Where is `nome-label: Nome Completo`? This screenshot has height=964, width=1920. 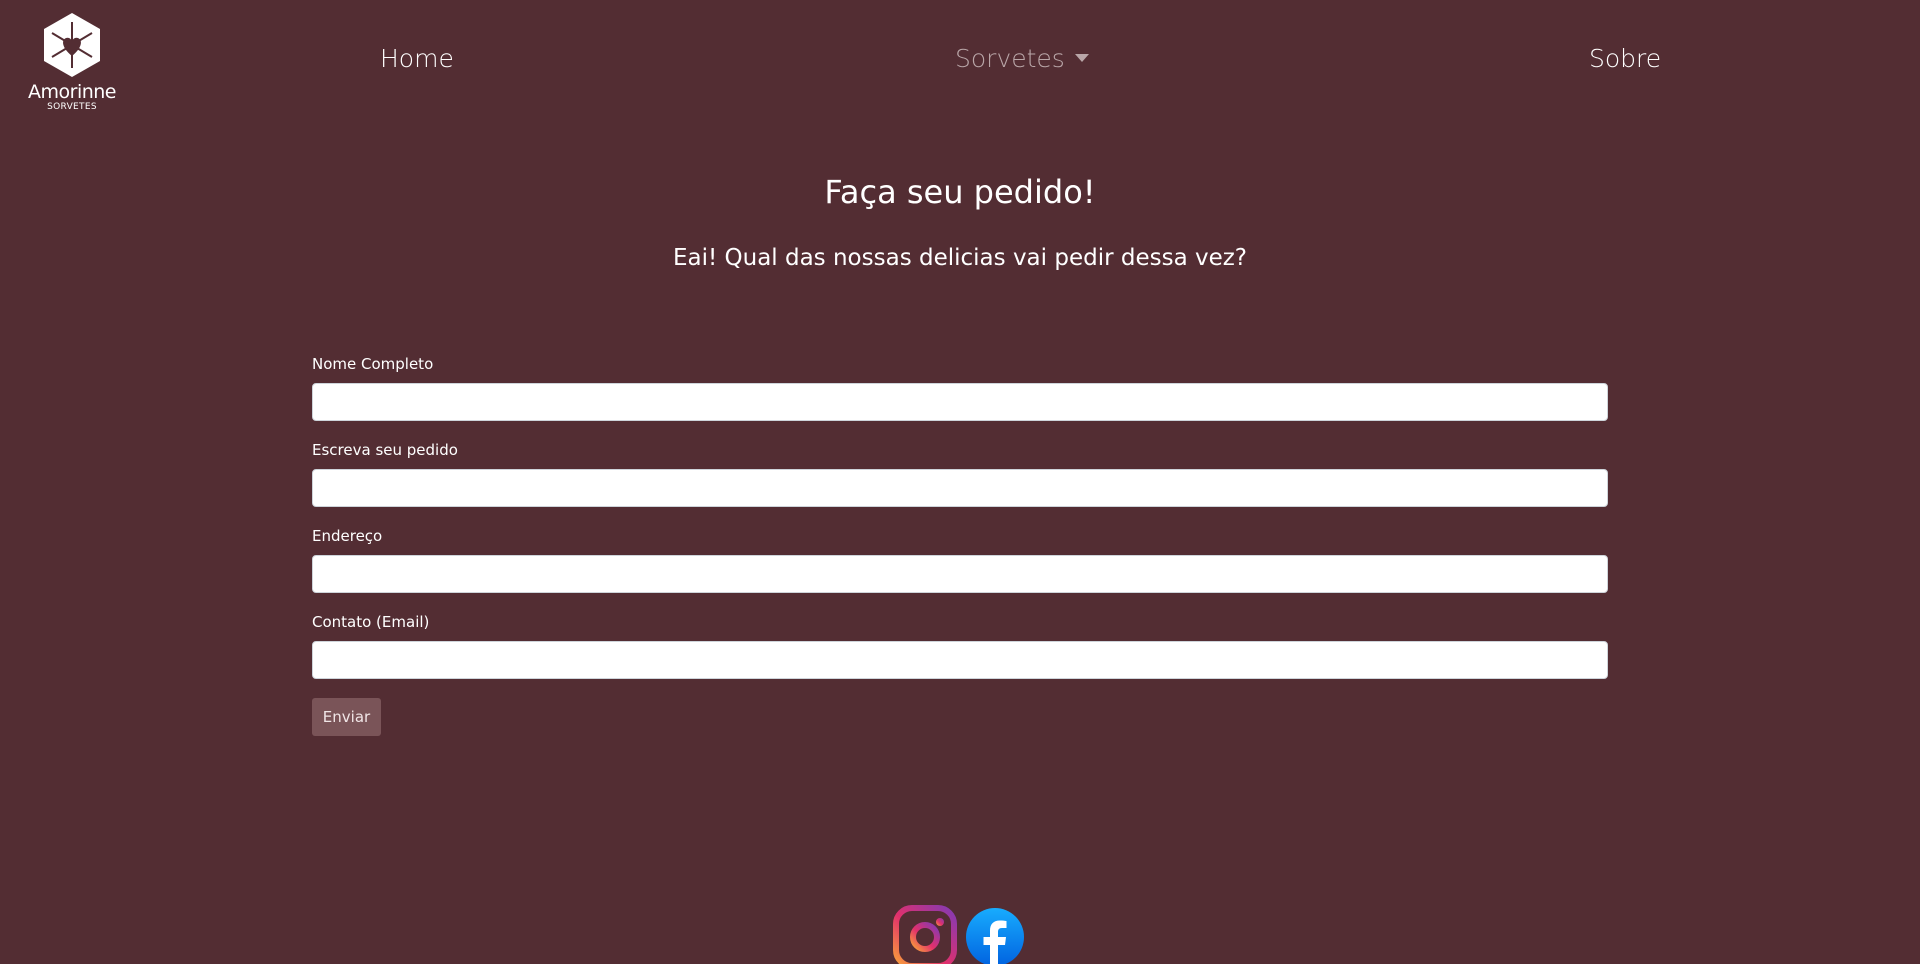 nome-label: Nome Completo is located at coordinates (373, 364).